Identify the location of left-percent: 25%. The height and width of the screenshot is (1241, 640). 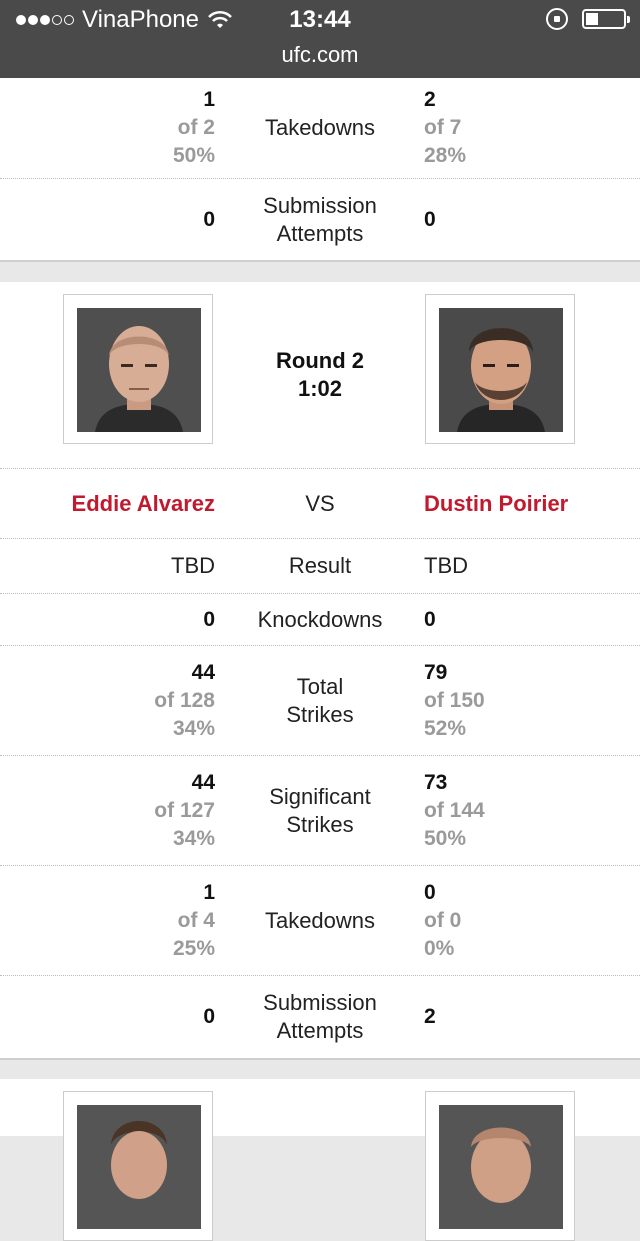
(193, 948).